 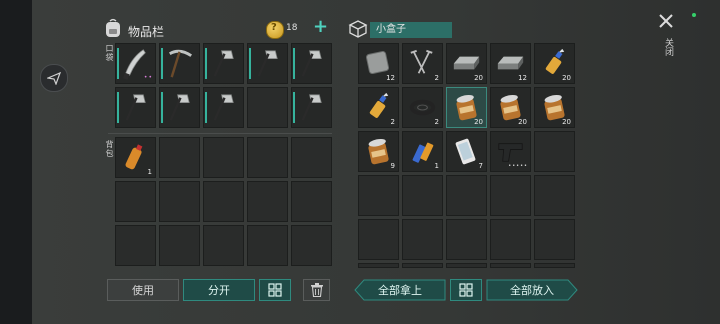 What do you see at coordinates (149, 172) in the screenshot?
I see `item-quantity: 1` at bounding box center [149, 172].